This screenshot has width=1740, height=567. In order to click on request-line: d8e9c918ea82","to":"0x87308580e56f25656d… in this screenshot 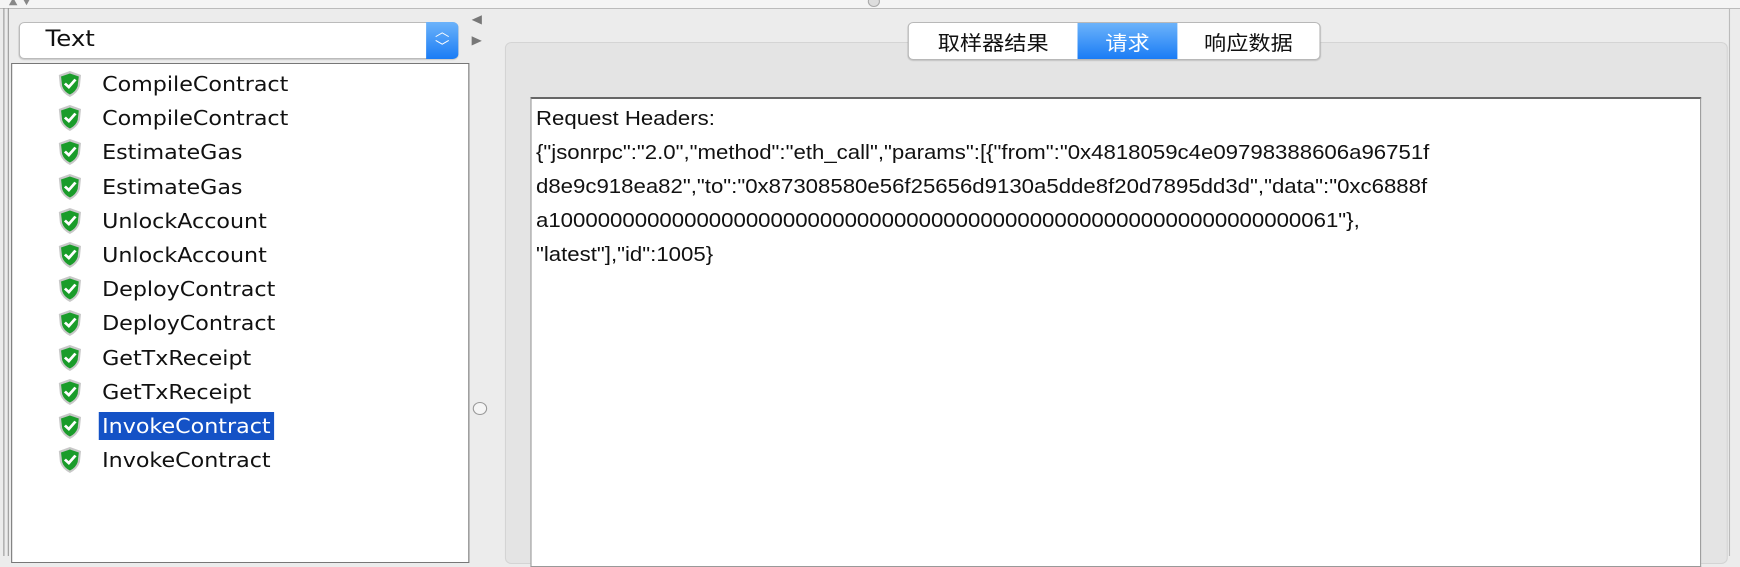, I will do `click(981, 187)`.